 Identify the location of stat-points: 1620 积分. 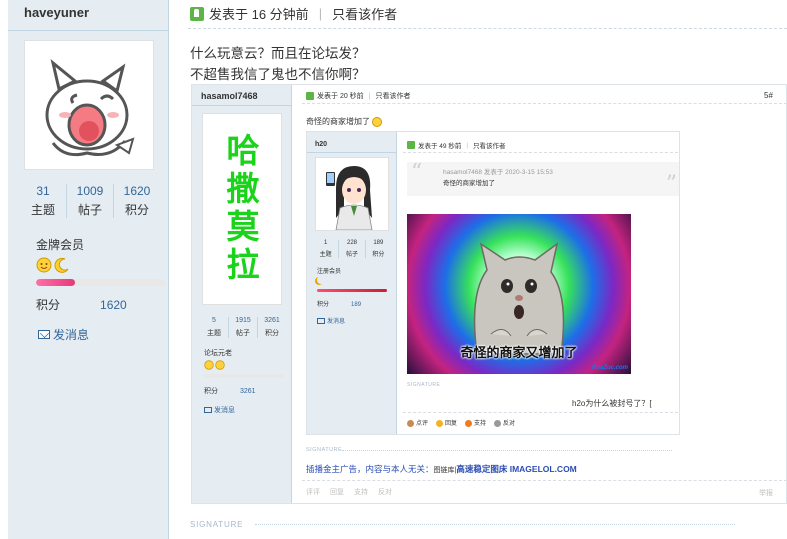
(137, 201).